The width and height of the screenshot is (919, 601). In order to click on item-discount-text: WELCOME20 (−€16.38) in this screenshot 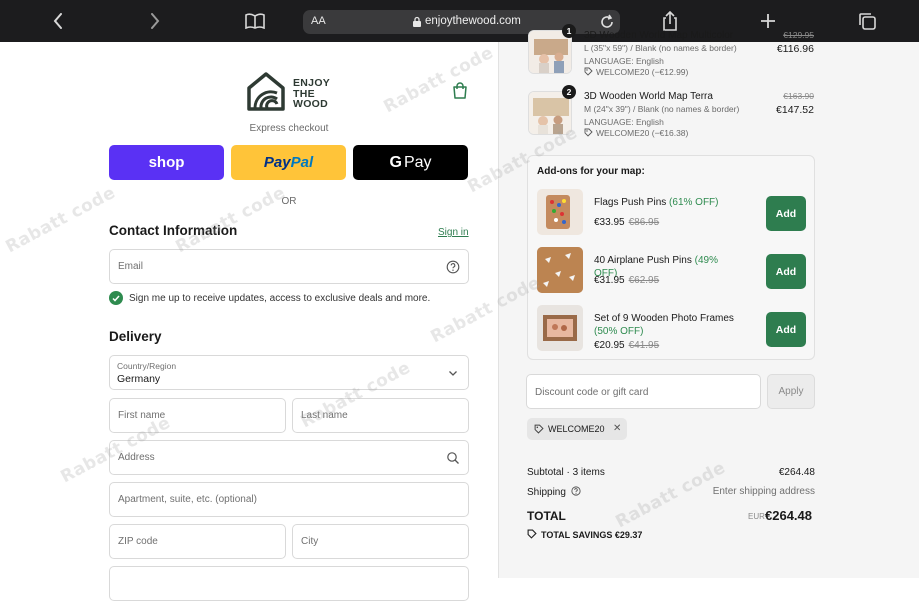, I will do `click(642, 133)`.